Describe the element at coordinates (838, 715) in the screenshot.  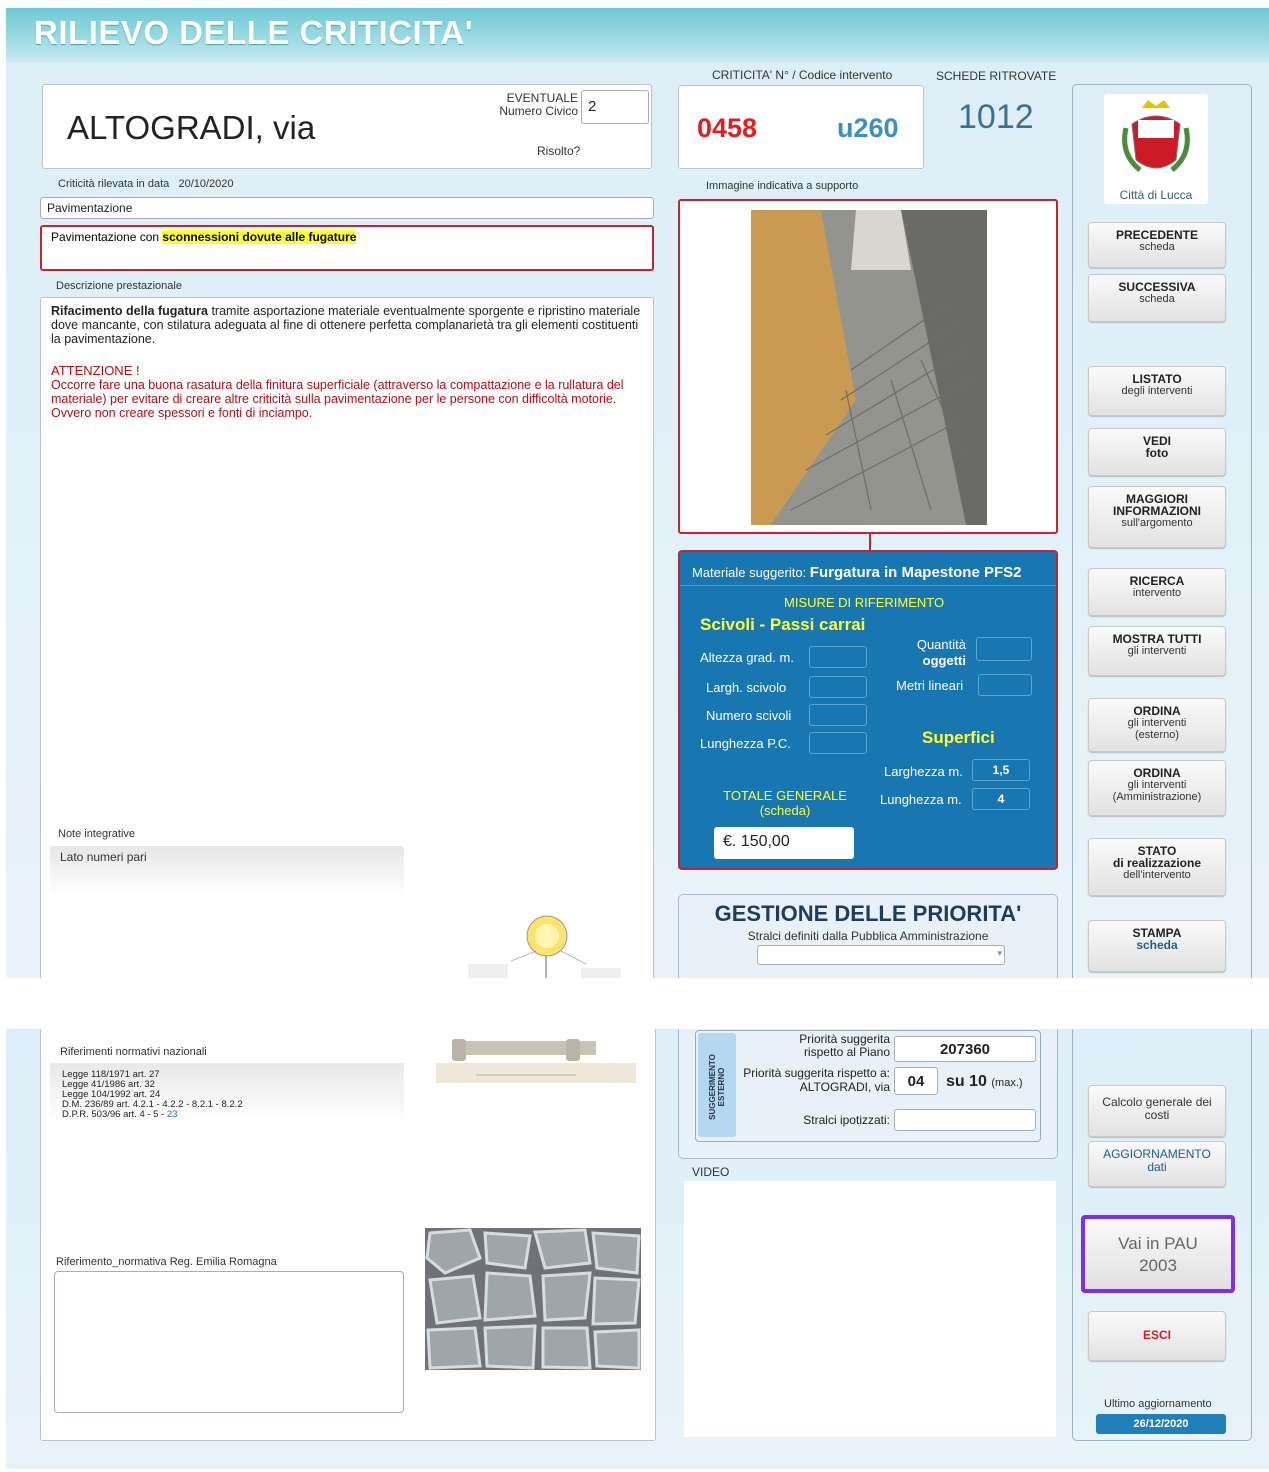
I see `numero-input` at that location.